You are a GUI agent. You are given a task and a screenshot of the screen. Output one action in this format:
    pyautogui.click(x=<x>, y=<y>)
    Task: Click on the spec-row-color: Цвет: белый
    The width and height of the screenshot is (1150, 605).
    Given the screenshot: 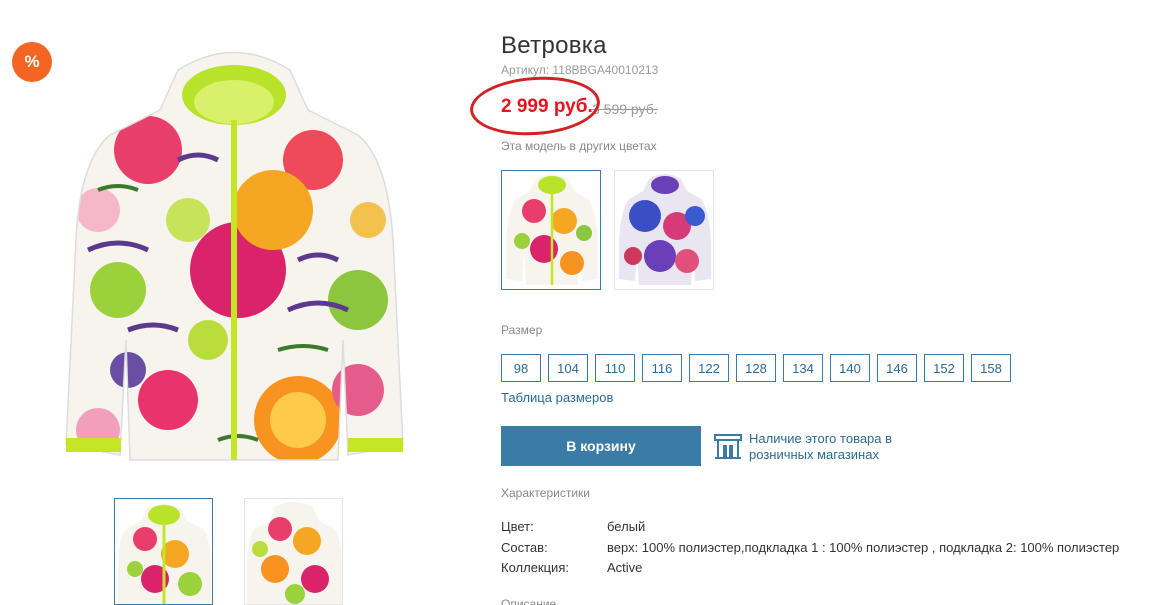 What is the action you would take?
    pyautogui.click(x=573, y=526)
    